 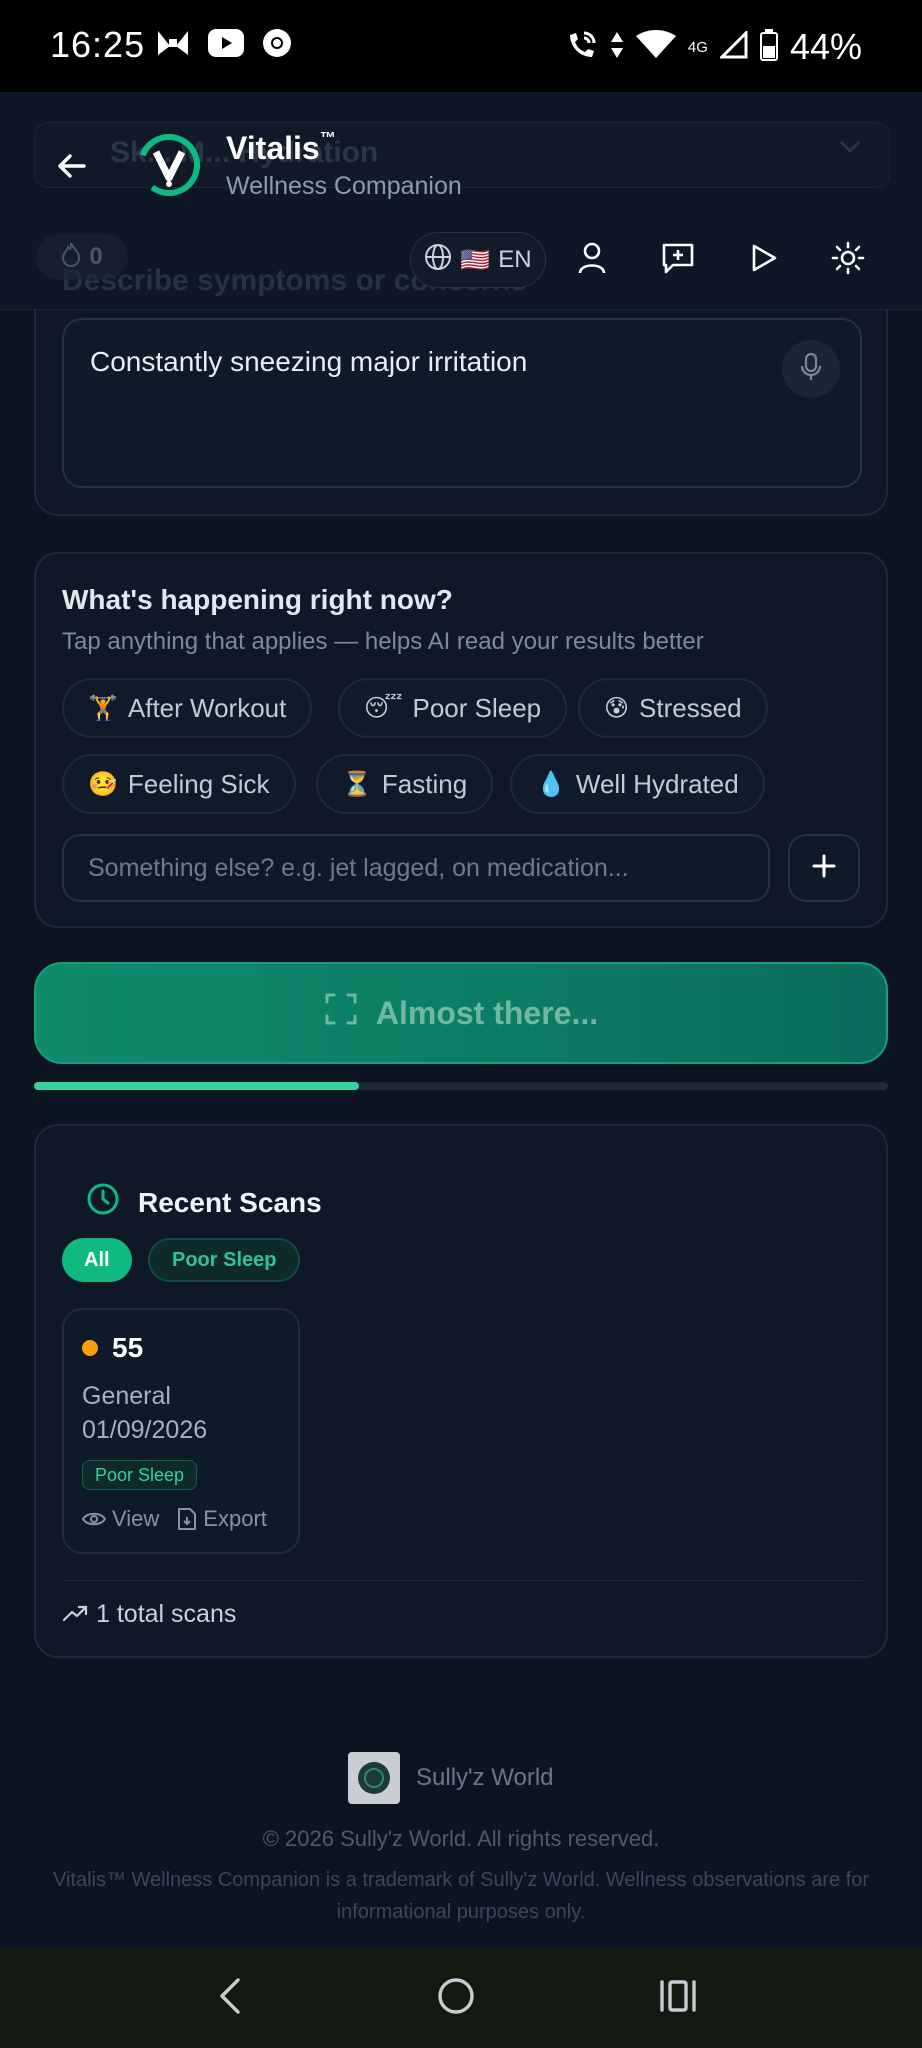 I want to click on network-type: 4G, so click(x=697, y=47).